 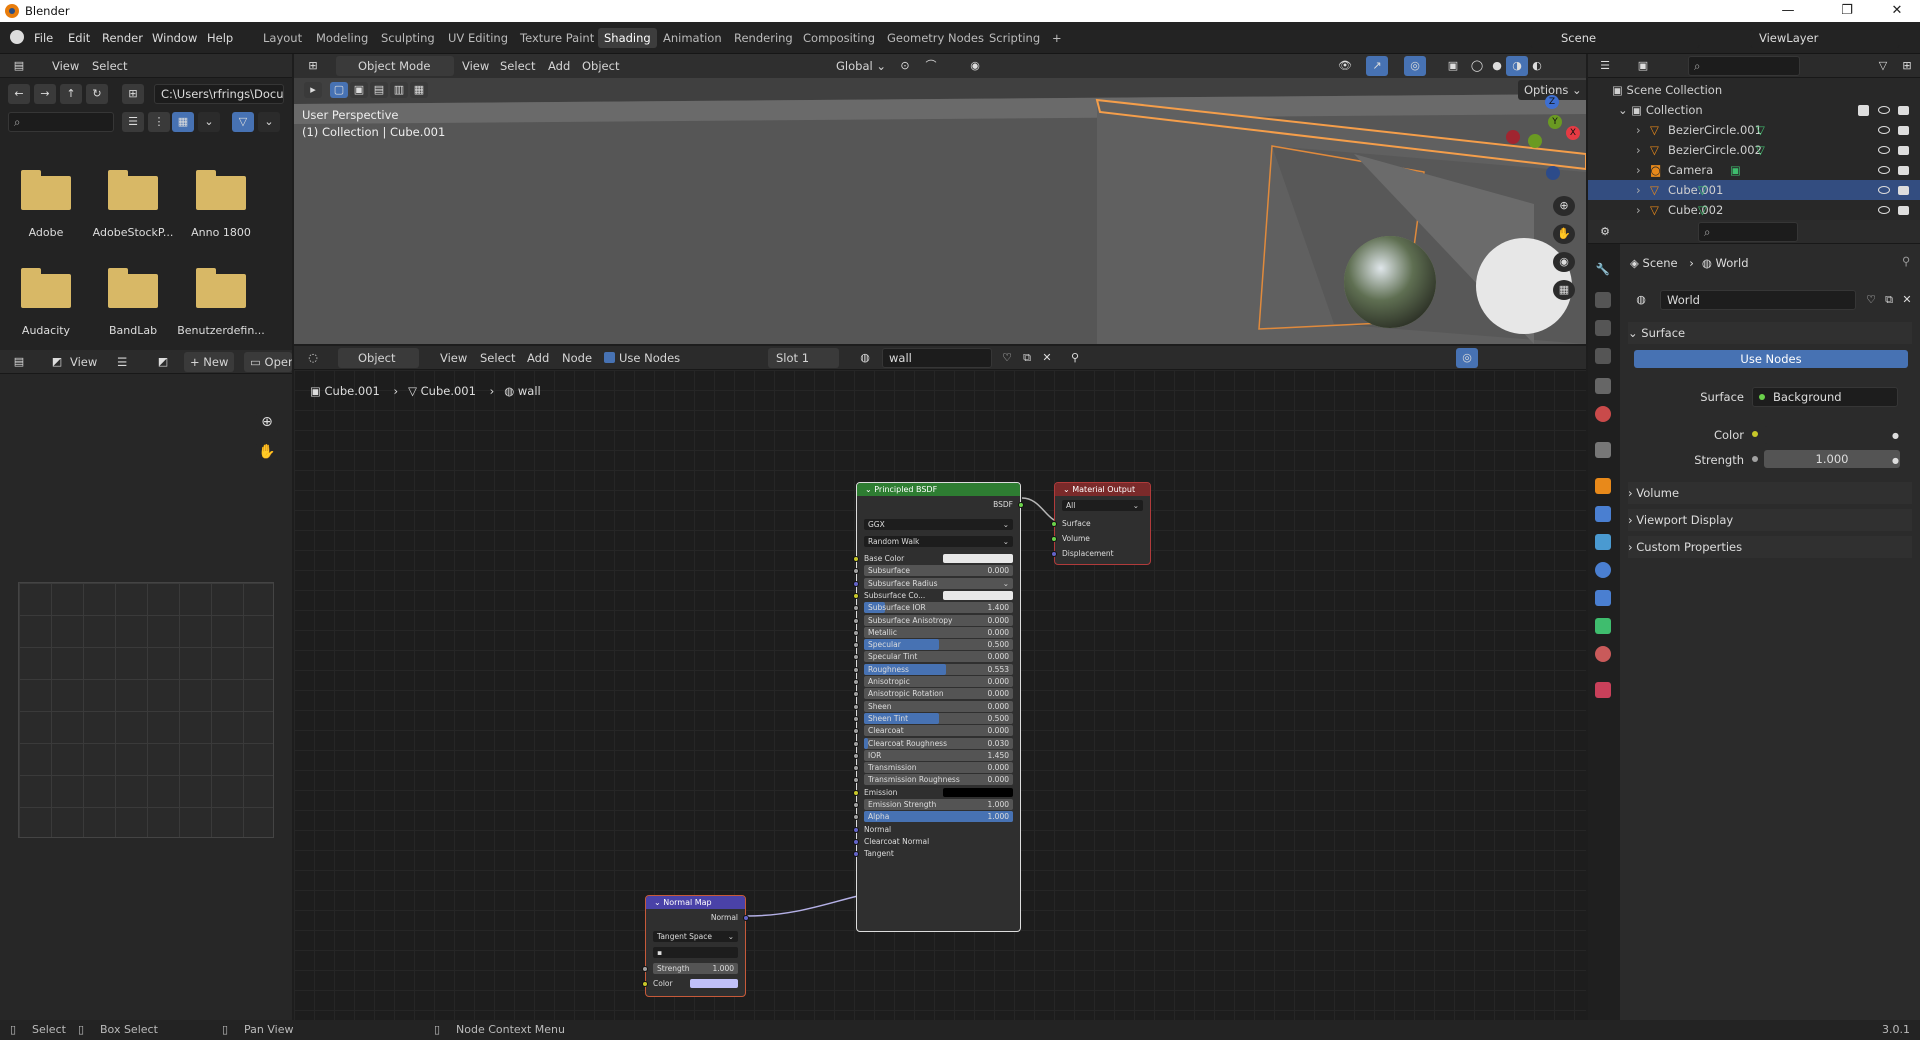 What do you see at coordinates (856, 595) in the screenshot?
I see `subsurface-co-input-socket` at bounding box center [856, 595].